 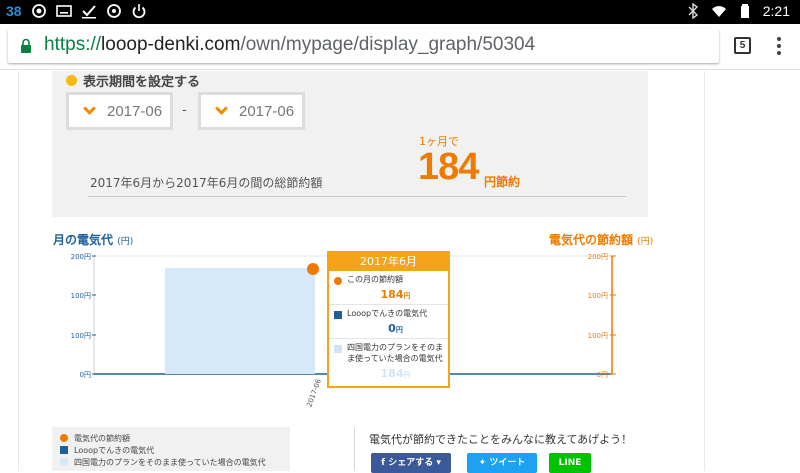 I want to click on date-to-select: 2017-06, so click(x=251, y=111).